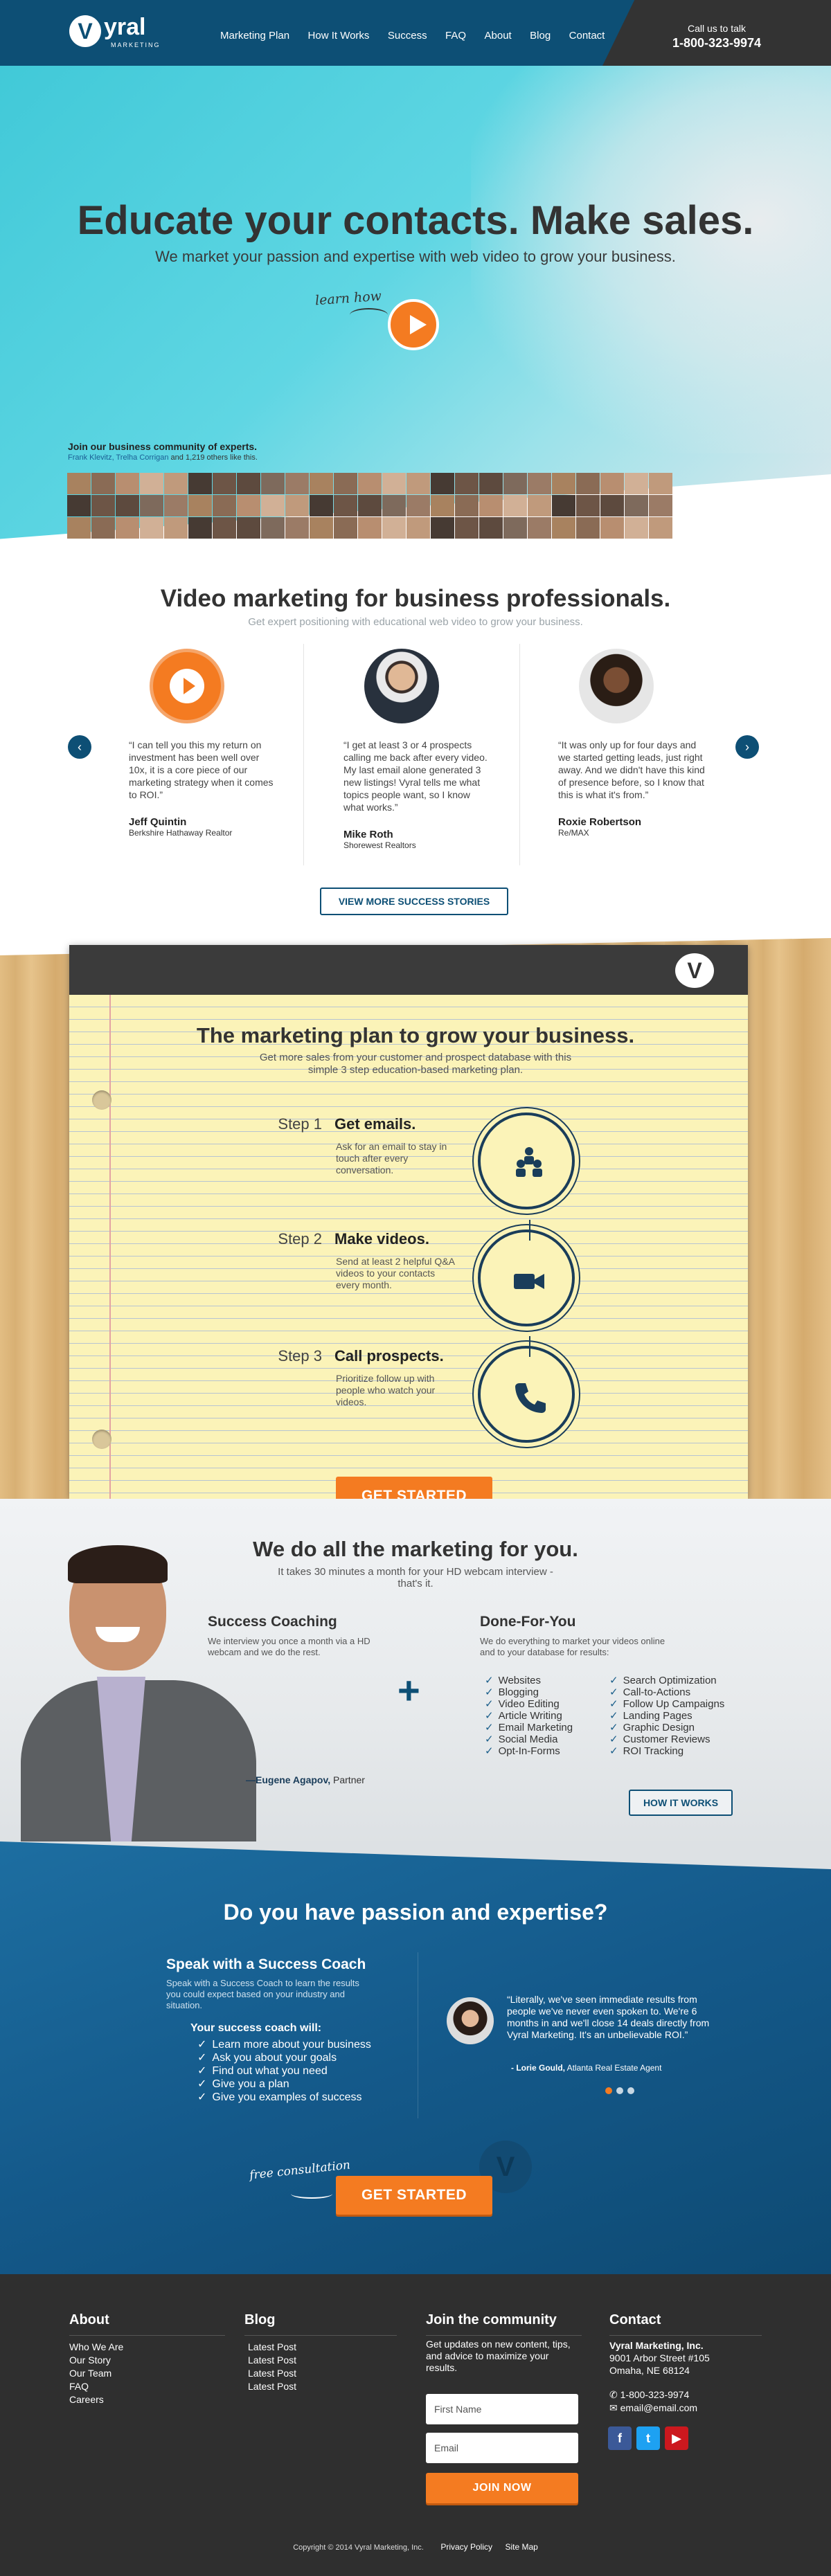 The height and width of the screenshot is (2576, 831). Describe the element at coordinates (414, 902) in the screenshot. I see `view-success-stories-button: VIEW MORE SUCCESS STORIES` at that location.